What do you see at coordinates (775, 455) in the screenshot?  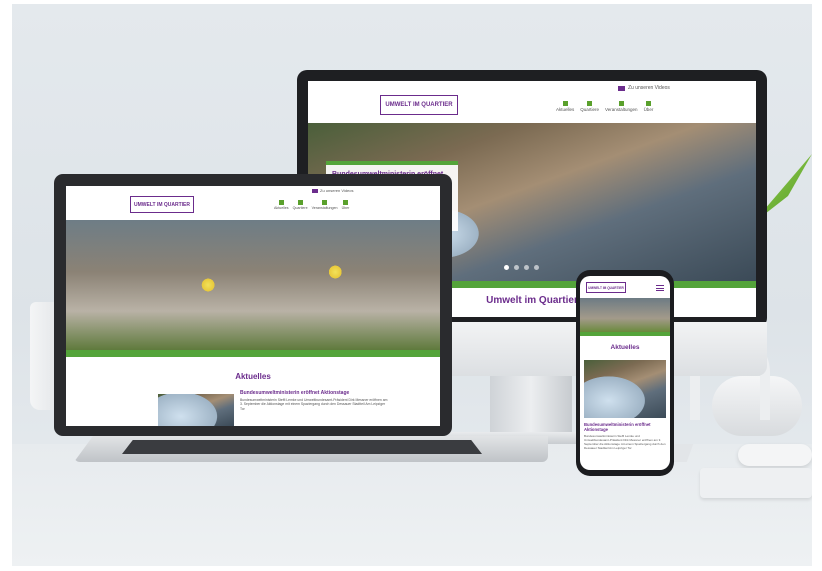 I see `mouse` at bounding box center [775, 455].